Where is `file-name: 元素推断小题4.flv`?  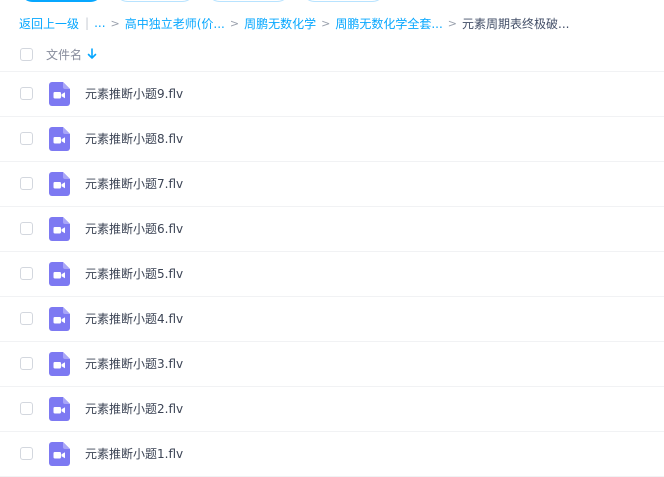
file-name: 元素推断小题4.flv is located at coordinates (134, 319).